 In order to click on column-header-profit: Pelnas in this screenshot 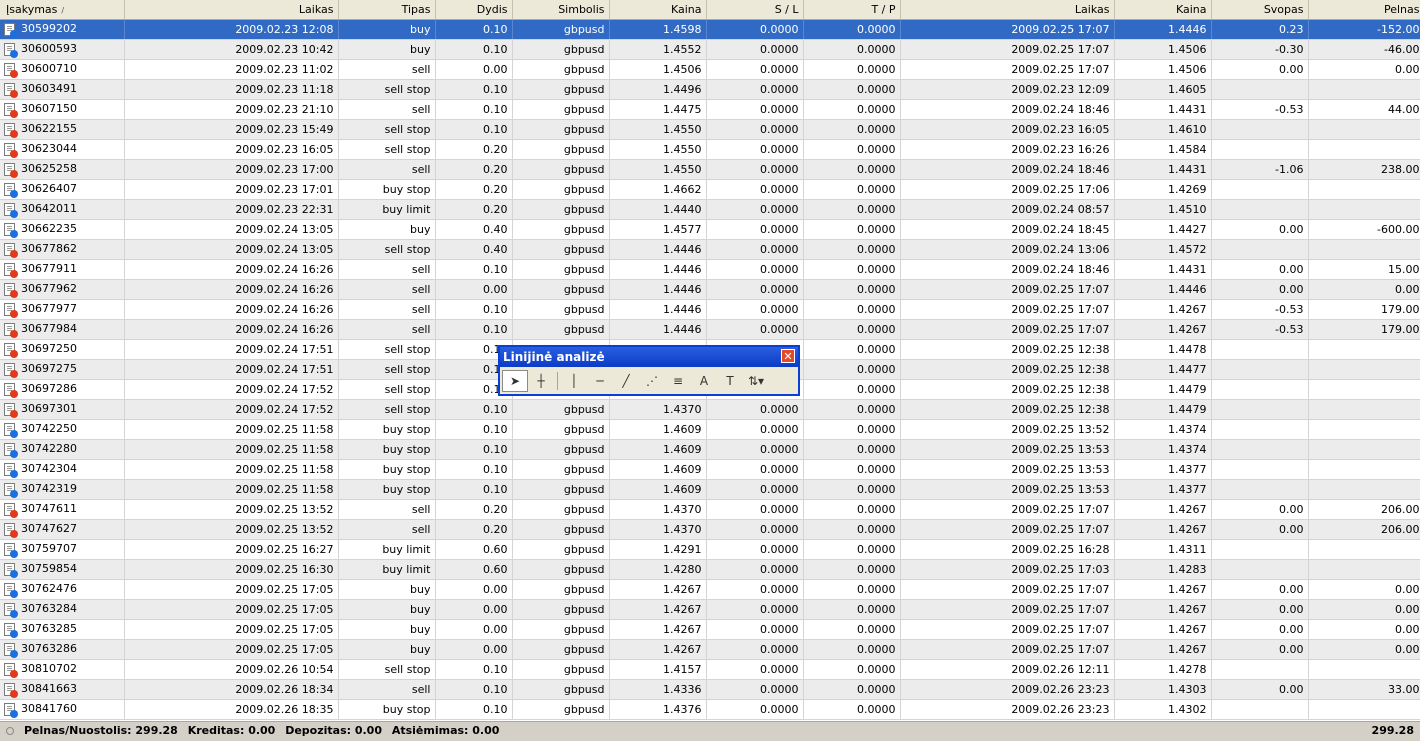, I will do `click(1364, 10)`.